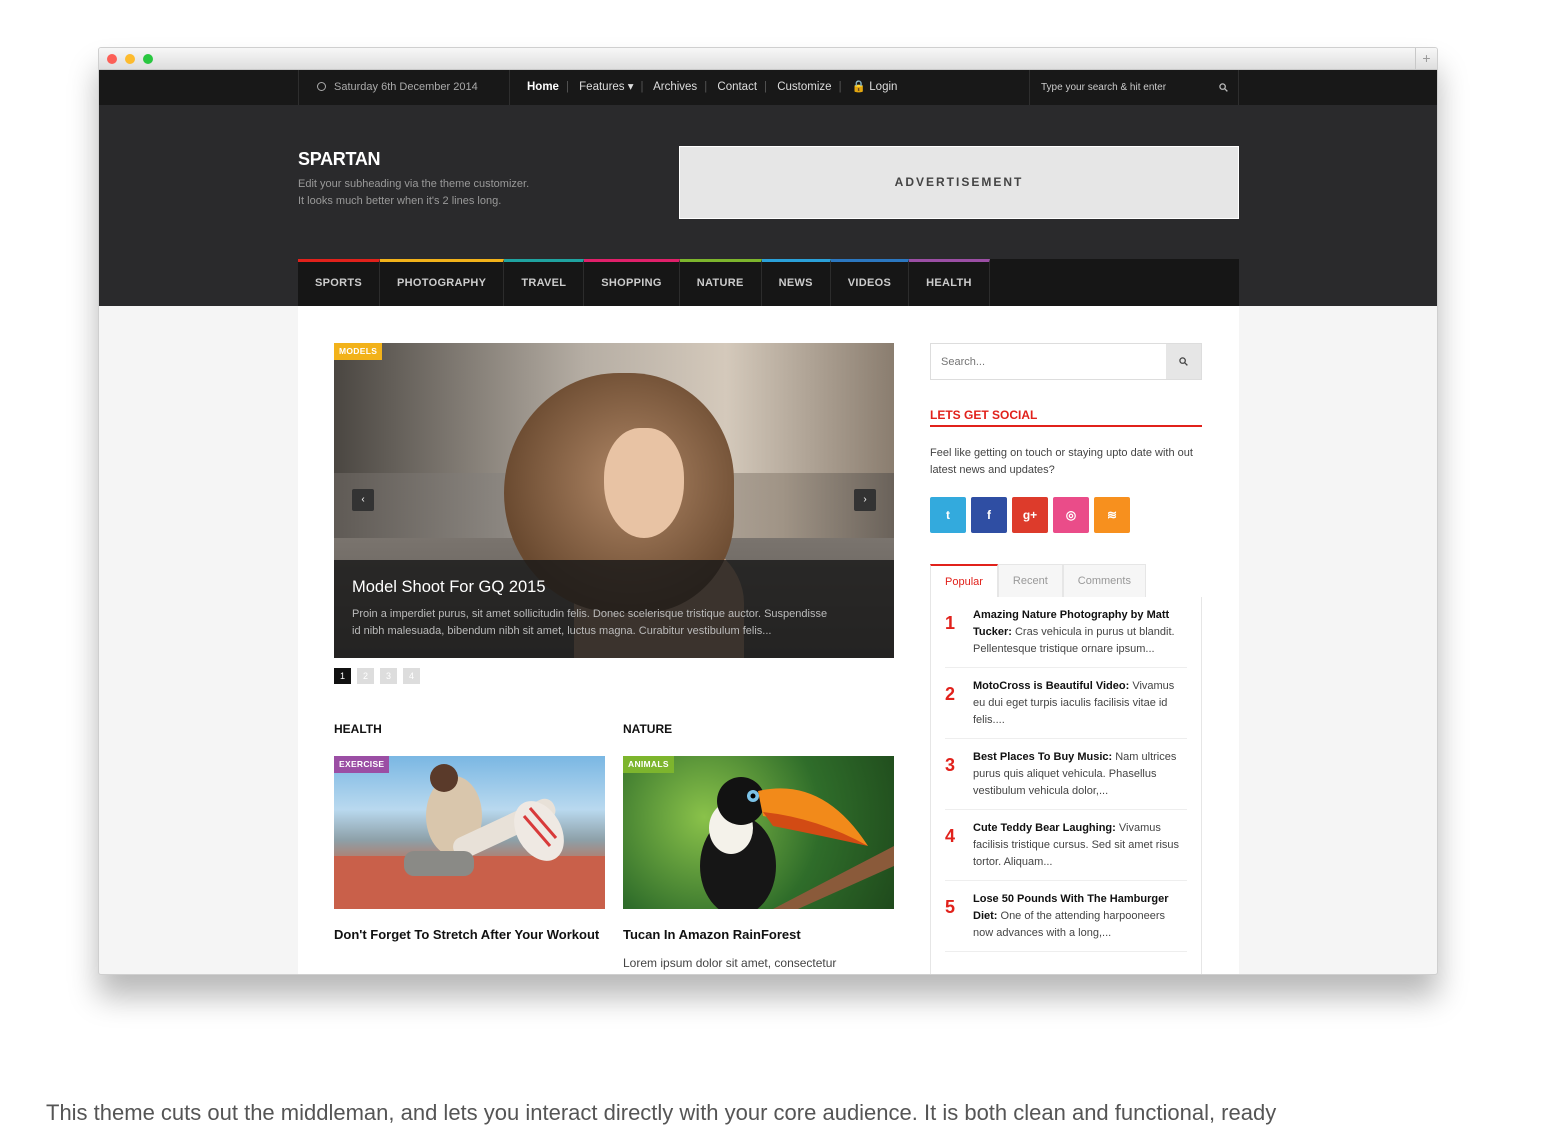  What do you see at coordinates (950, 907) in the screenshot?
I see `post-rank: 5` at bounding box center [950, 907].